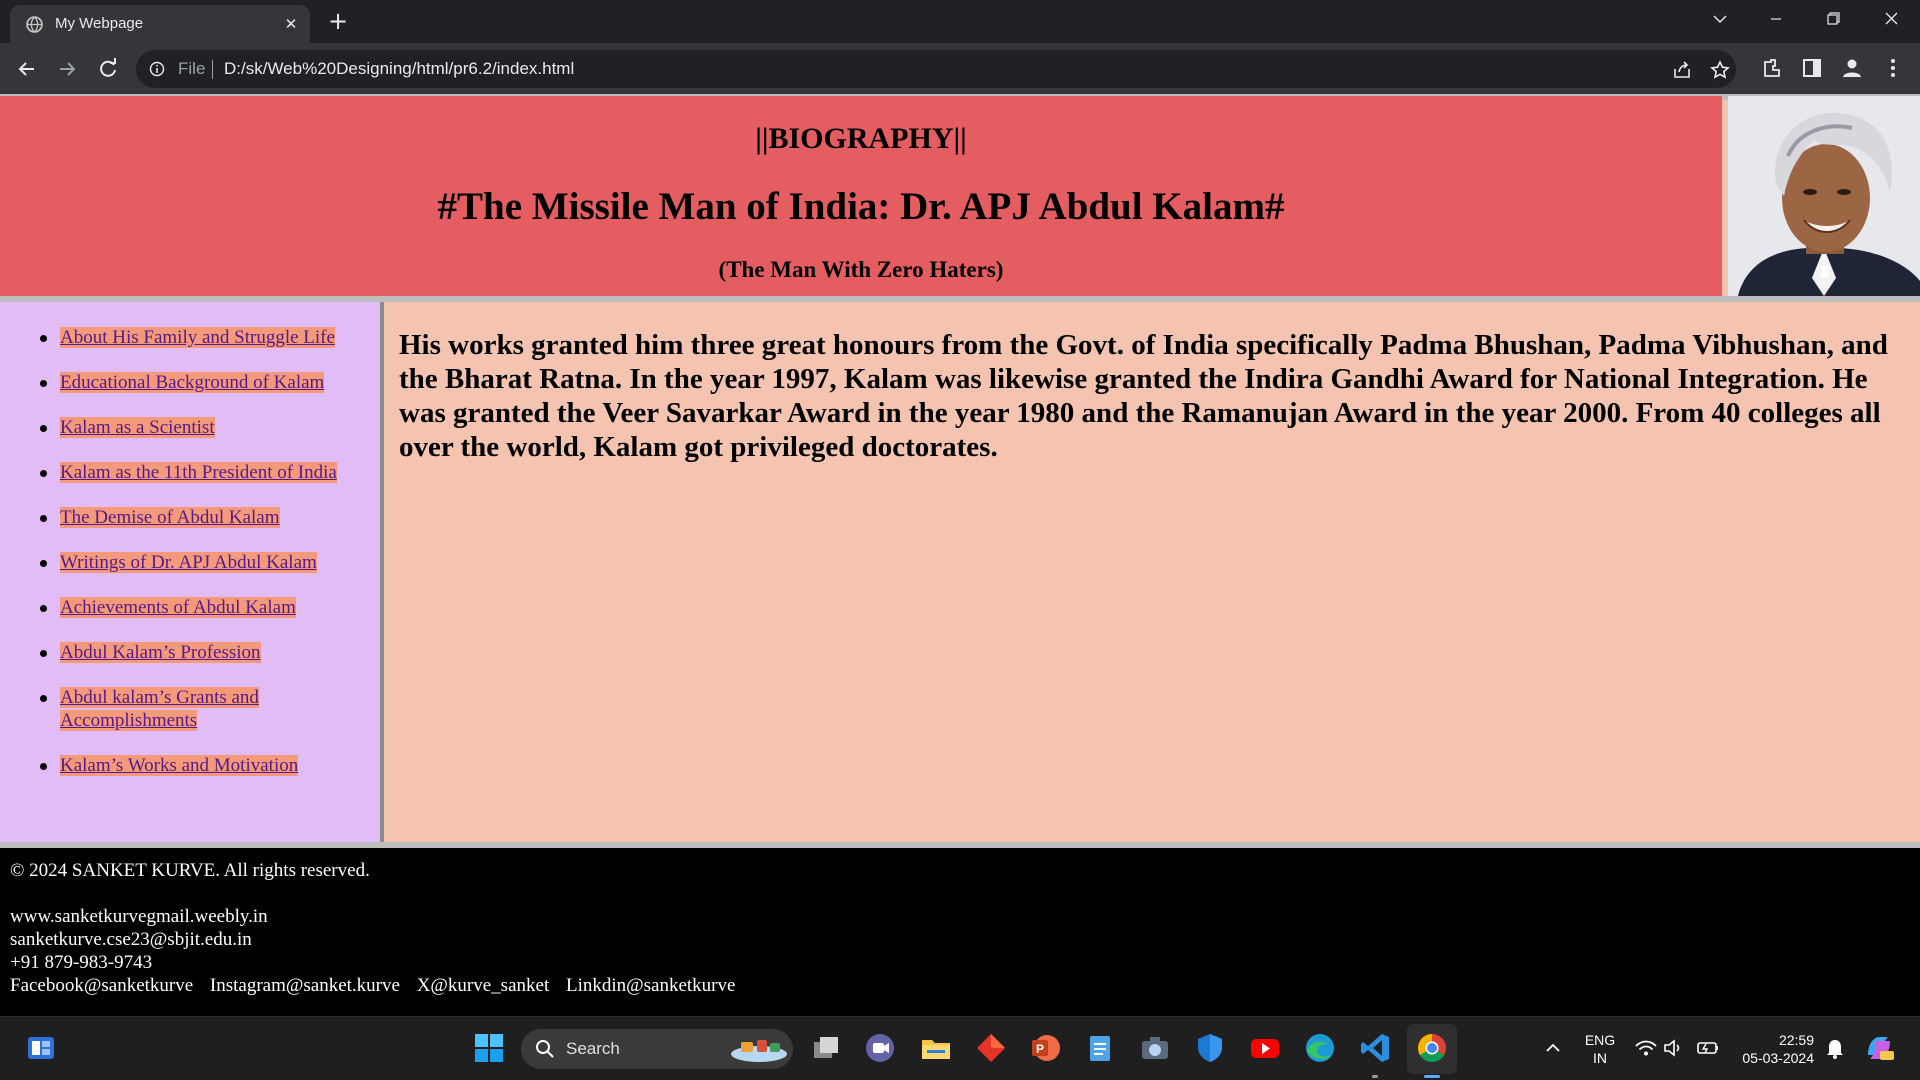 The image size is (1920, 1080). I want to click on chevron-up-icon, so click(1553, 1048).